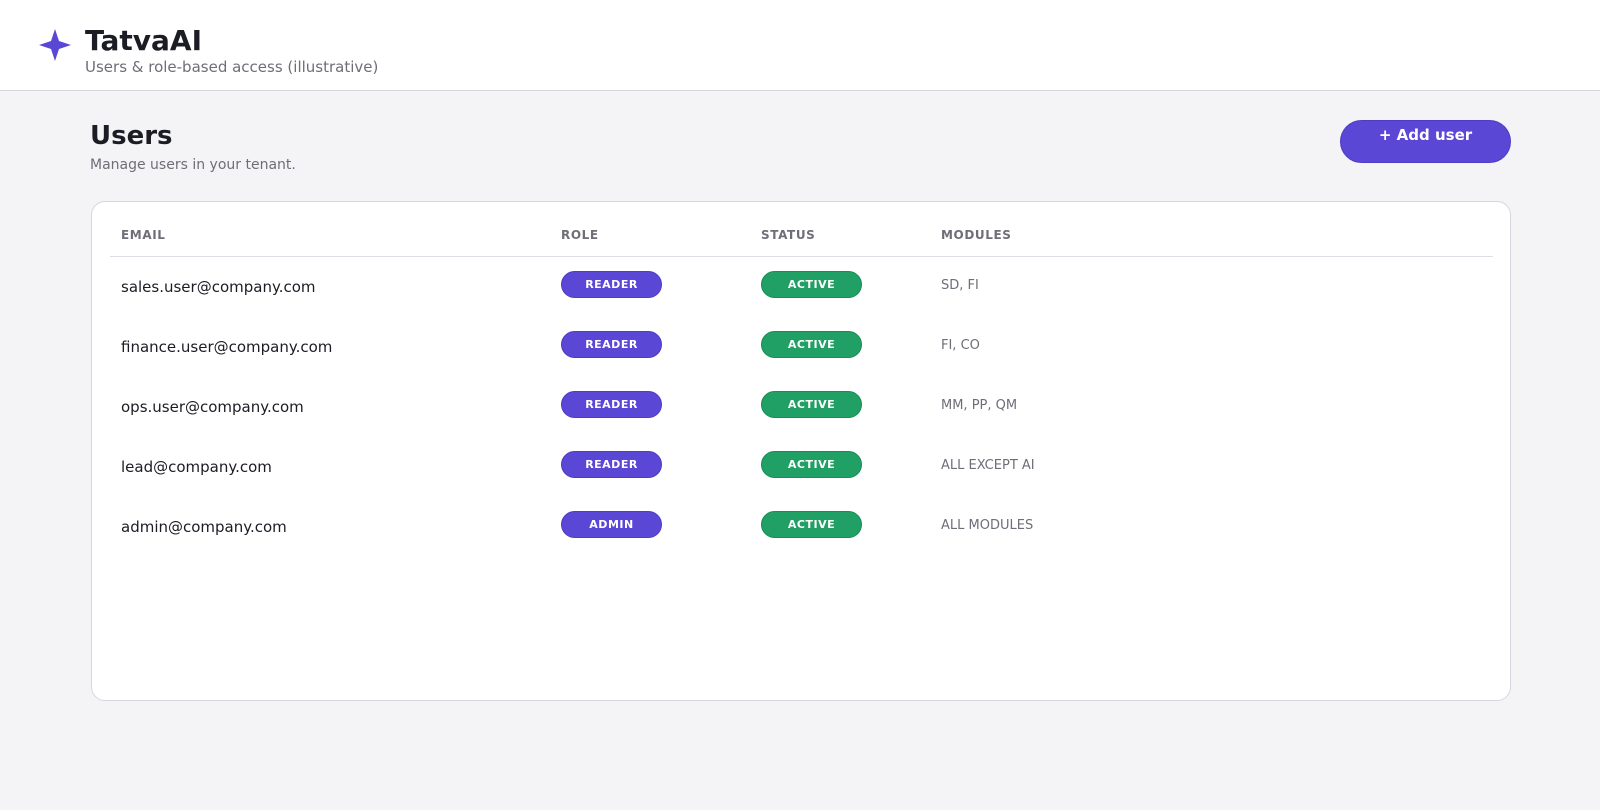 The height and width of the screenshot is (810, 1600). I want to click on page-subtitle: Manage users in your tenant., so click(193, 165).